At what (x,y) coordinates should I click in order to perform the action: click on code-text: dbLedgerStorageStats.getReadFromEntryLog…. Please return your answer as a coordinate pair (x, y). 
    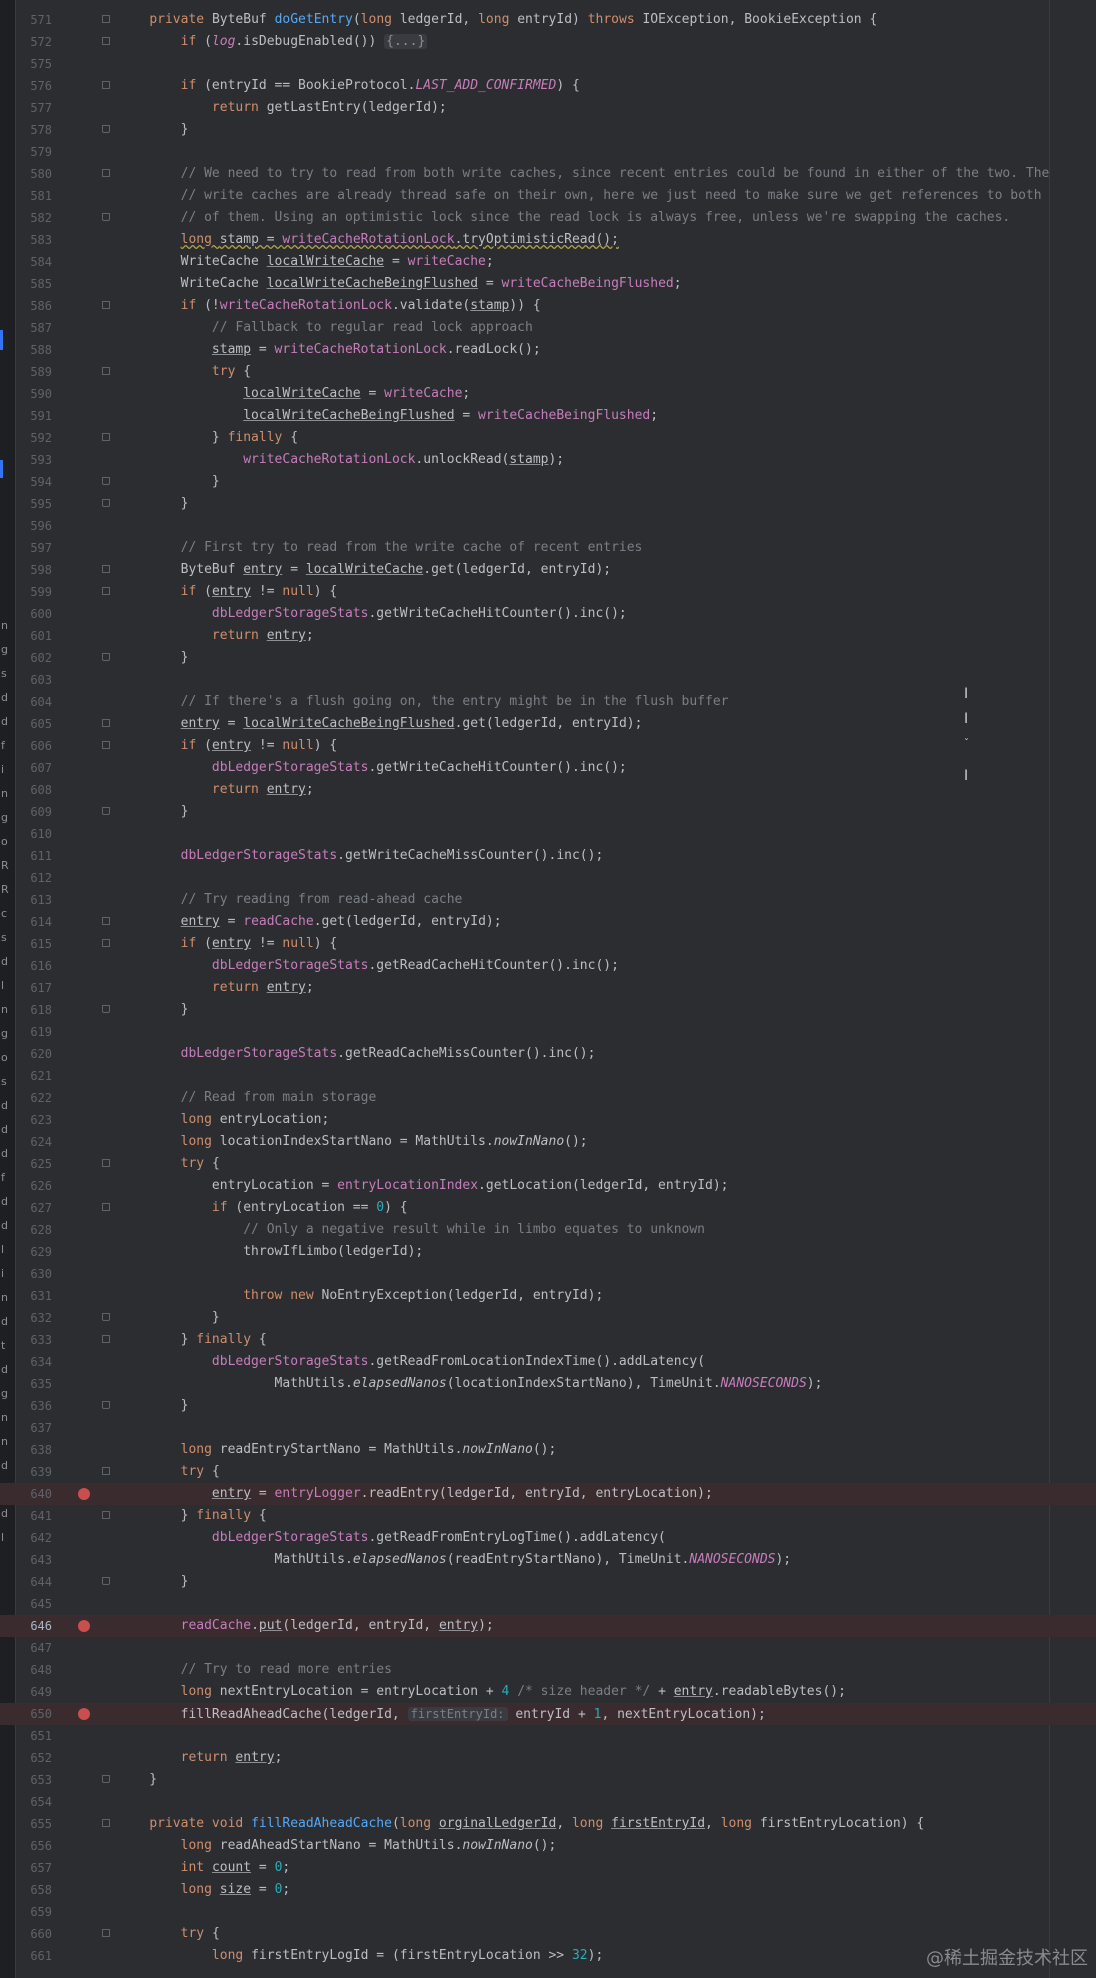
    Looking at the image, I should click on (392, 1538).